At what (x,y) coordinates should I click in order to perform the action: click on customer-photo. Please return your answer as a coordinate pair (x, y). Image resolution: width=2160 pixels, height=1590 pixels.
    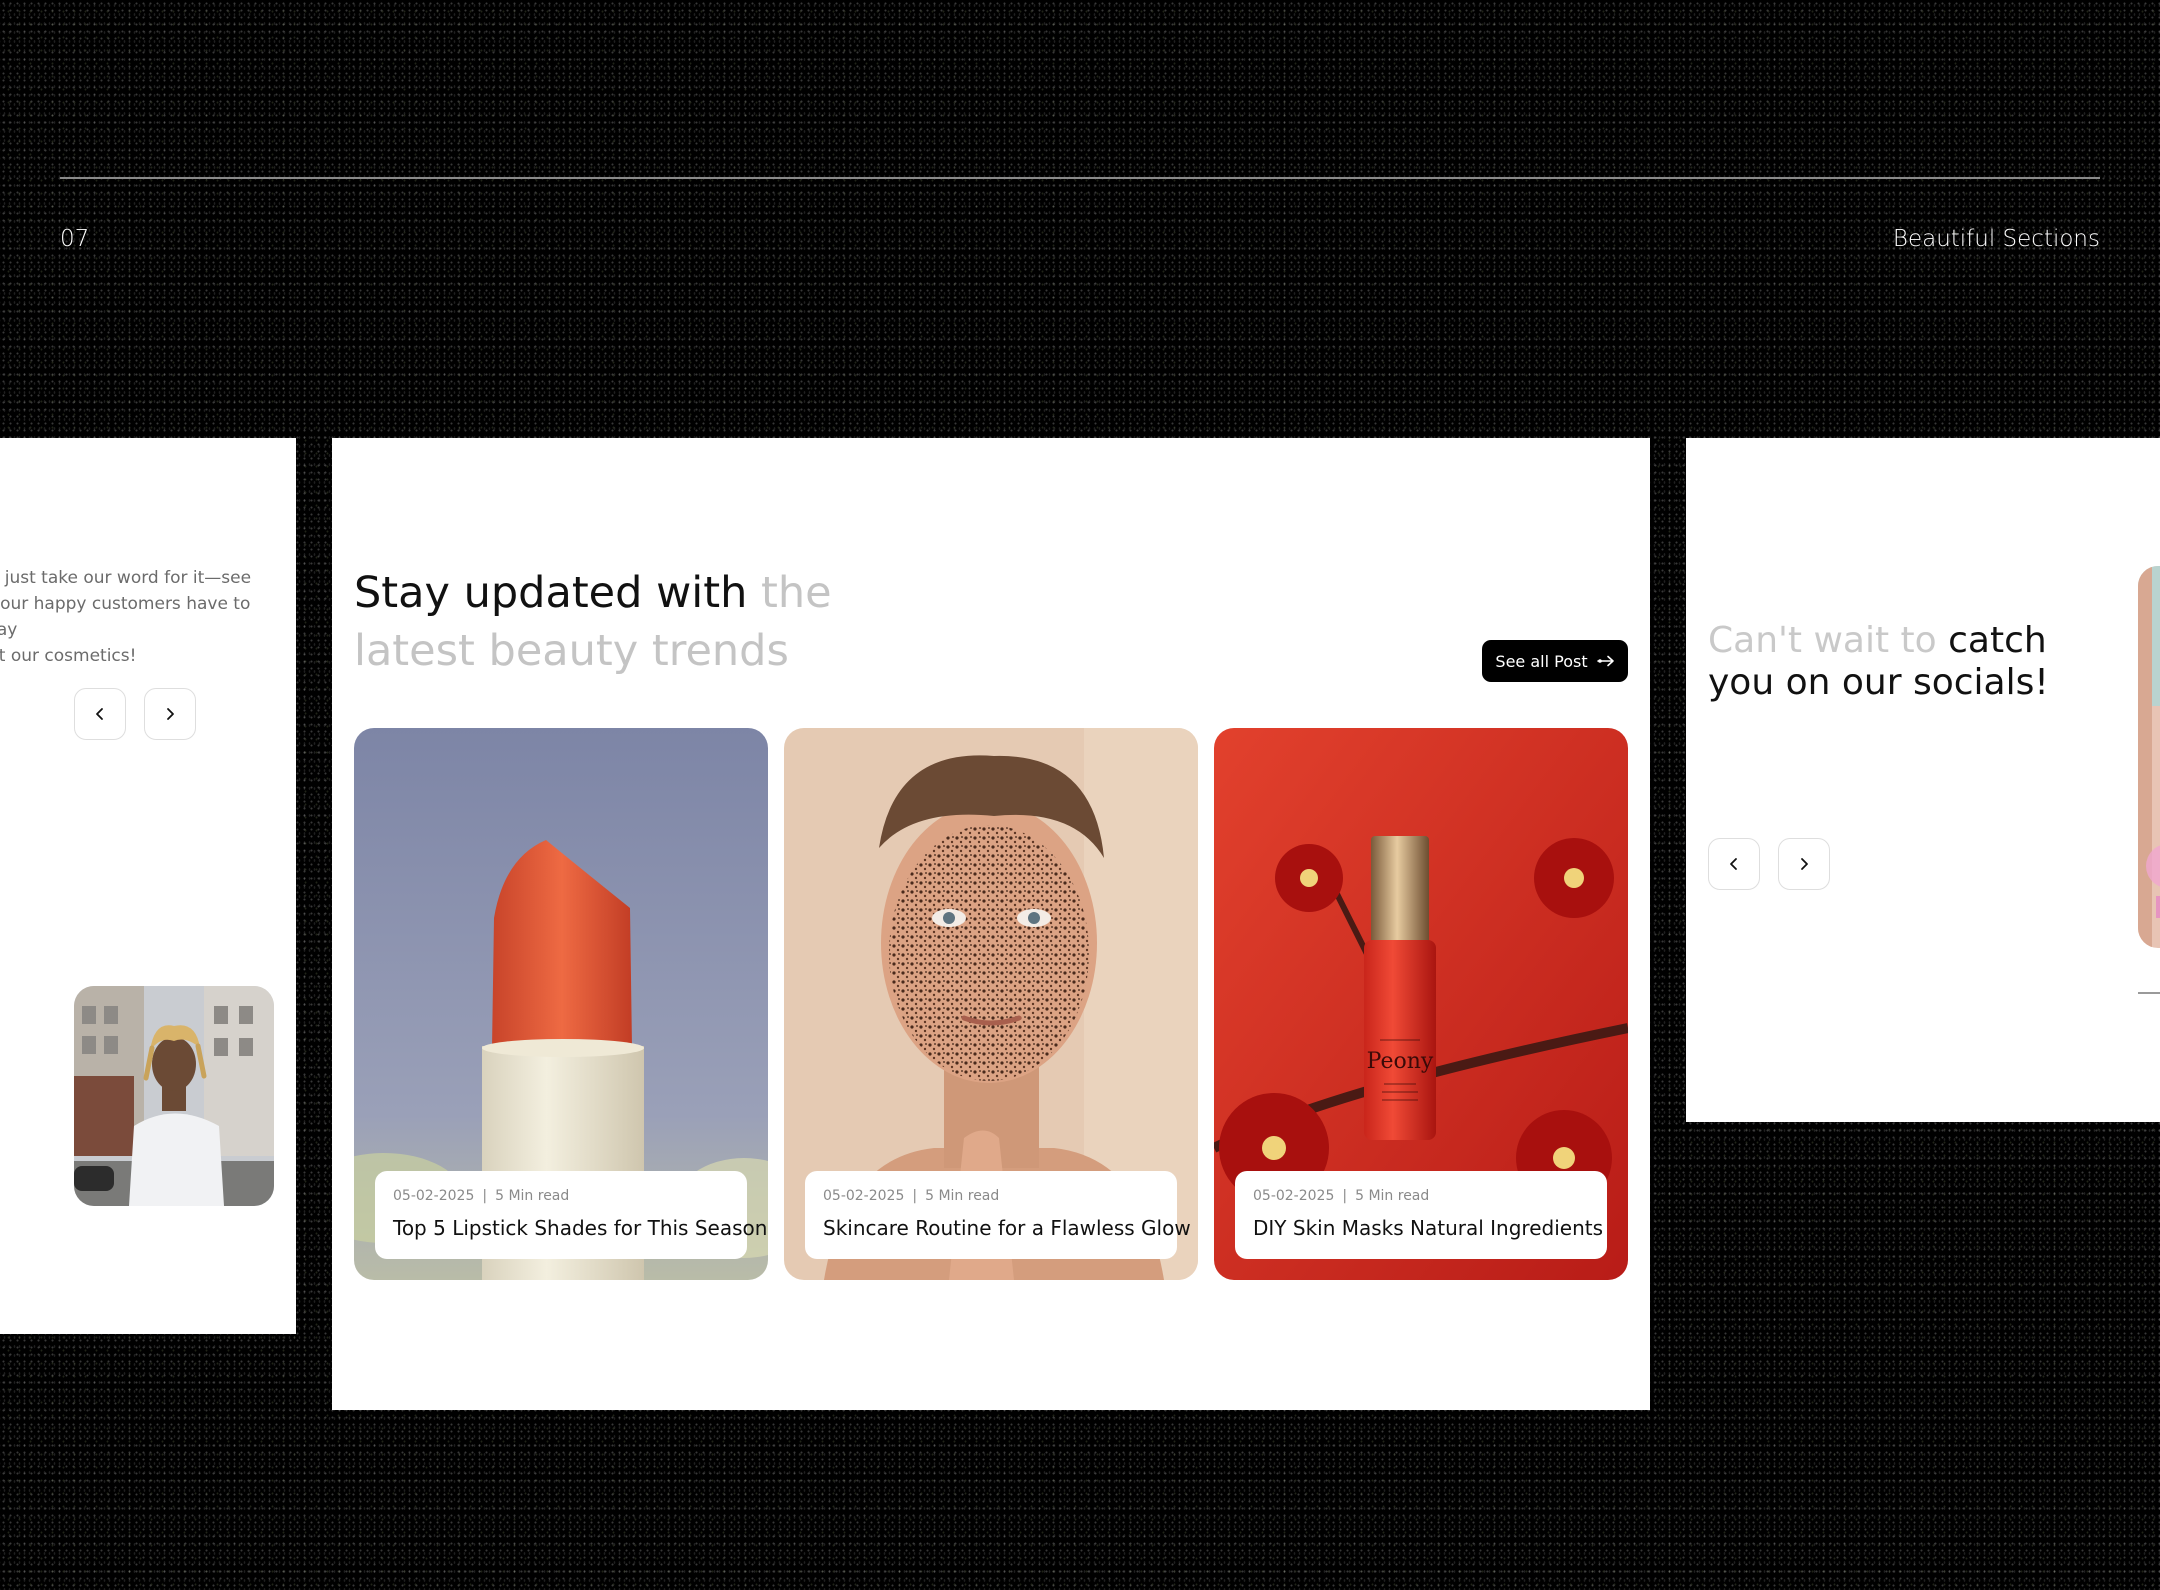
    Looking at the image, I should click on (174, 1096).